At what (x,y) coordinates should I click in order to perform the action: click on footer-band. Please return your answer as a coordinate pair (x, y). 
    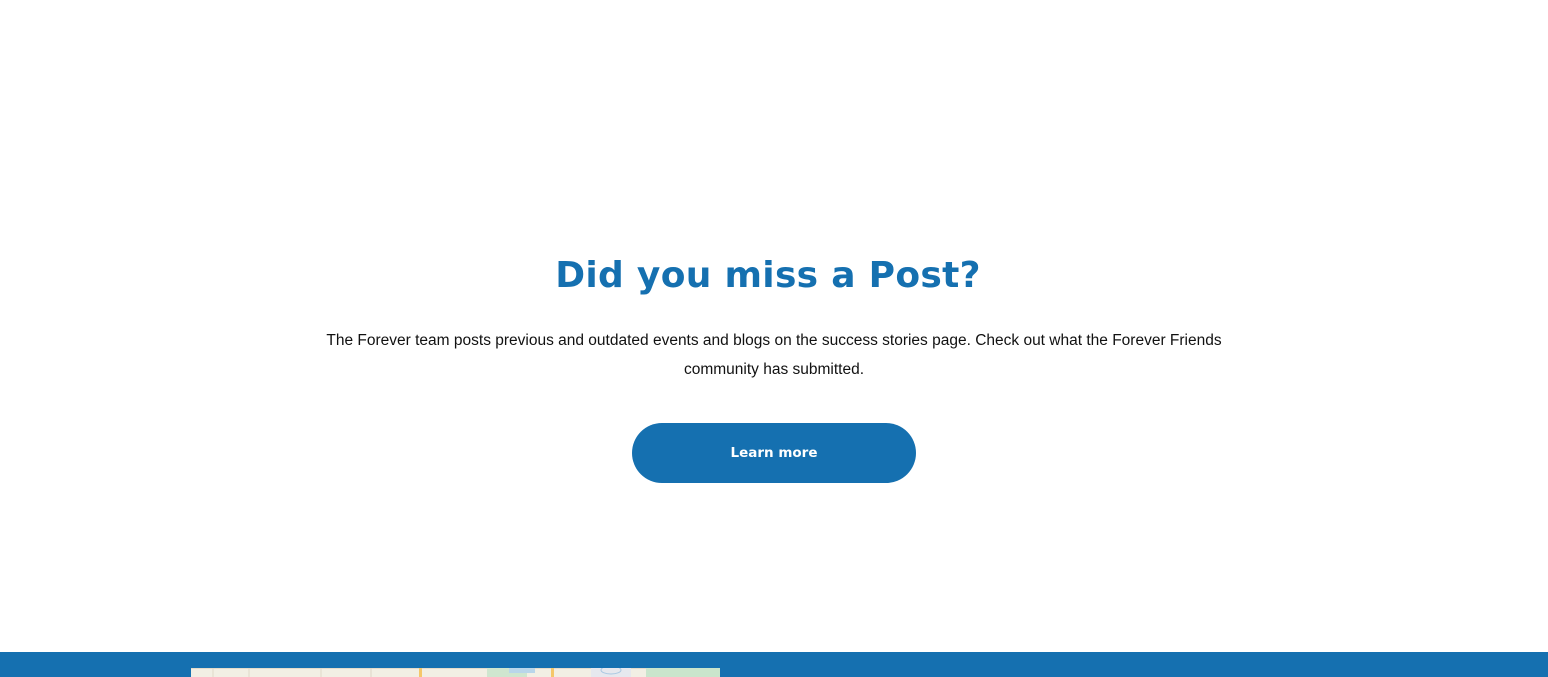
    Looking at the image, I should click on (774, 664).